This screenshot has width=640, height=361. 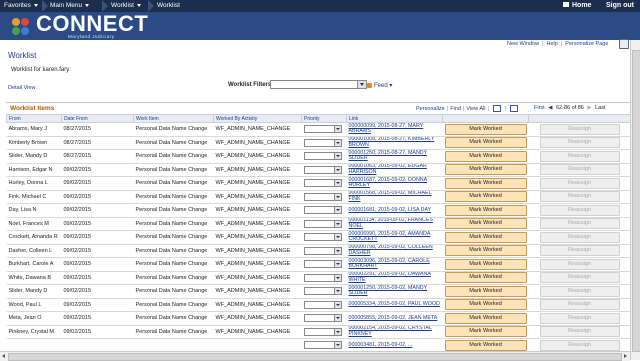 I want to click on detail-view-link: Detail View, so click(x=21, y=88).